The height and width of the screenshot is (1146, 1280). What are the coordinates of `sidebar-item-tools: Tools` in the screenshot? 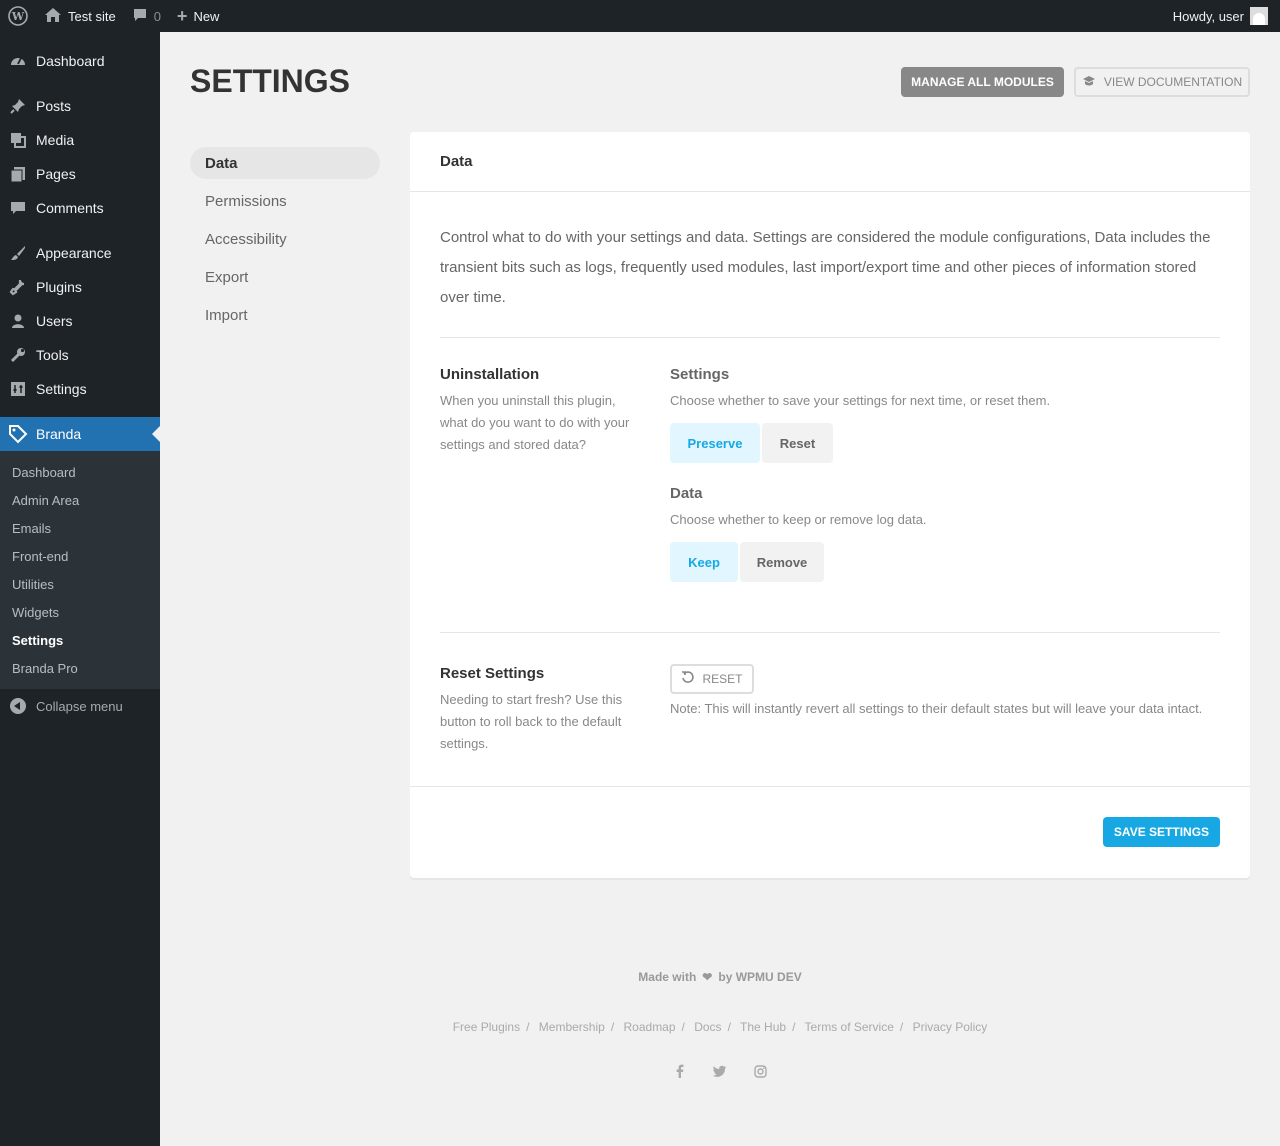 It's located at (80, 355).